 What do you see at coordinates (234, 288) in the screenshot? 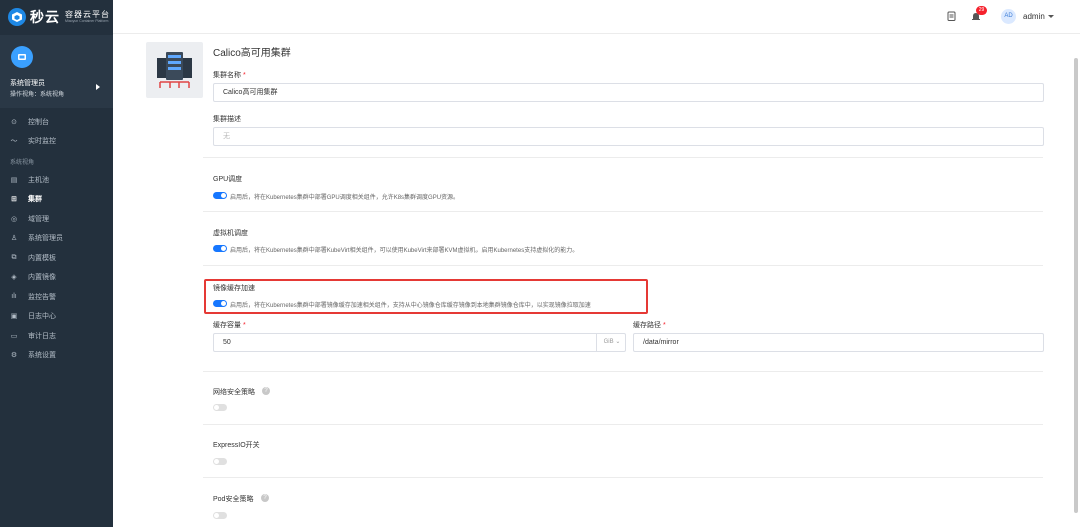
I see `mirror-label: 镜像缓存加速` at bounding box center [234, 288].